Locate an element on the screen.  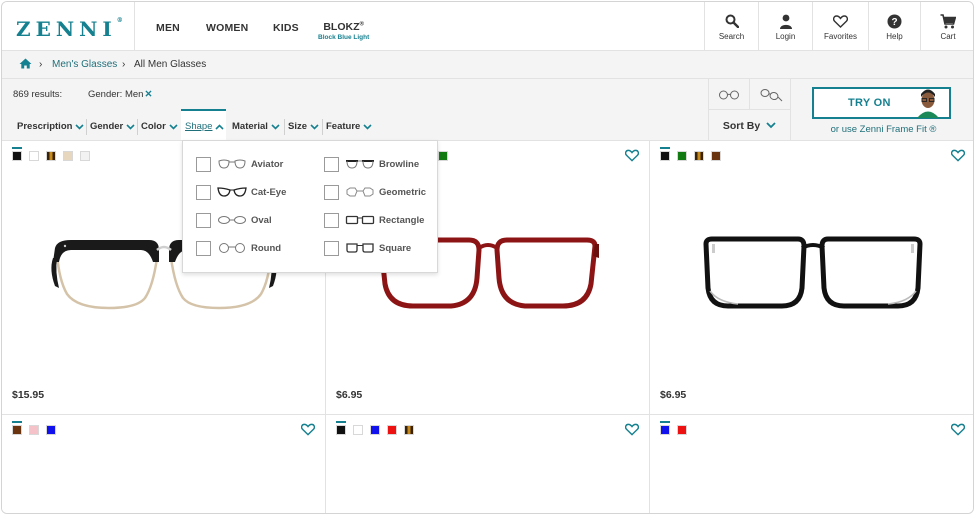
nav-women: WOMEN is located at coordinates (227, 28).